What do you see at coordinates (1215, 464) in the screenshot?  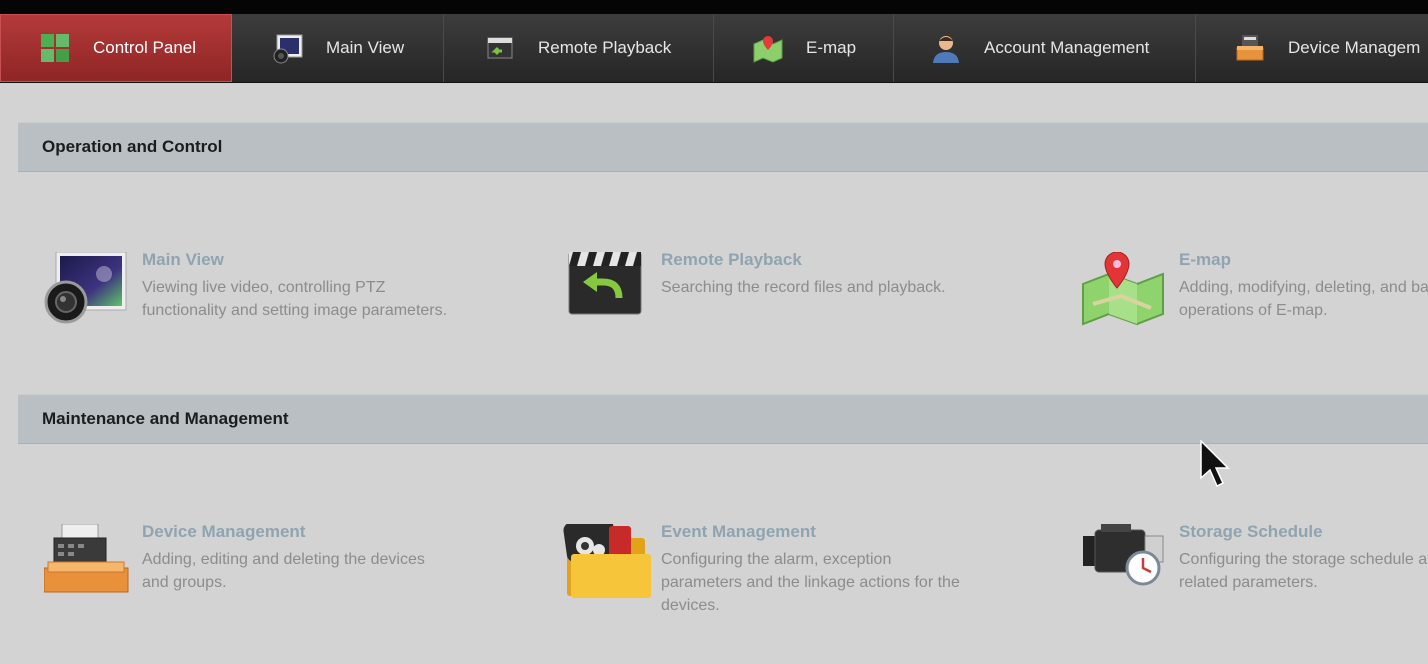 I see `mouse-pointer-icon` at bounding box center [1215, 464].